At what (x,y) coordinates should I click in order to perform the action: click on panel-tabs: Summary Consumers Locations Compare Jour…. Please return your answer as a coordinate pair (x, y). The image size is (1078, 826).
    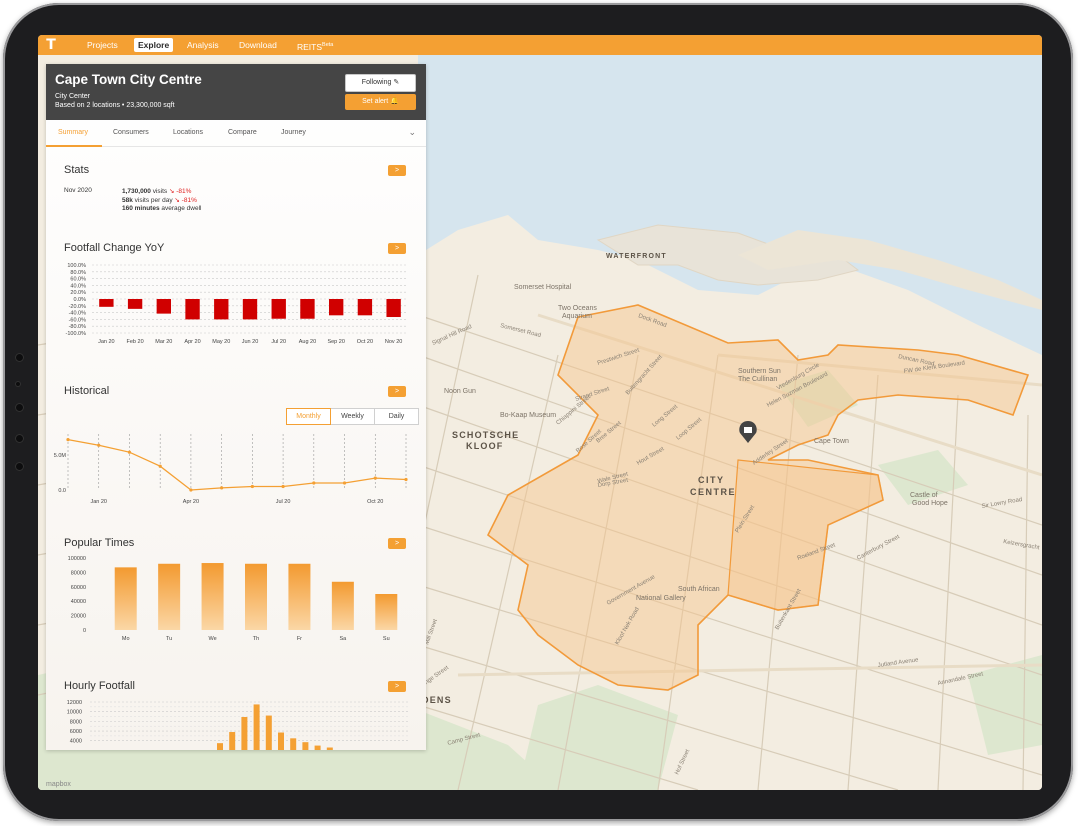
    Looking at the image, I should click on (236, 133).